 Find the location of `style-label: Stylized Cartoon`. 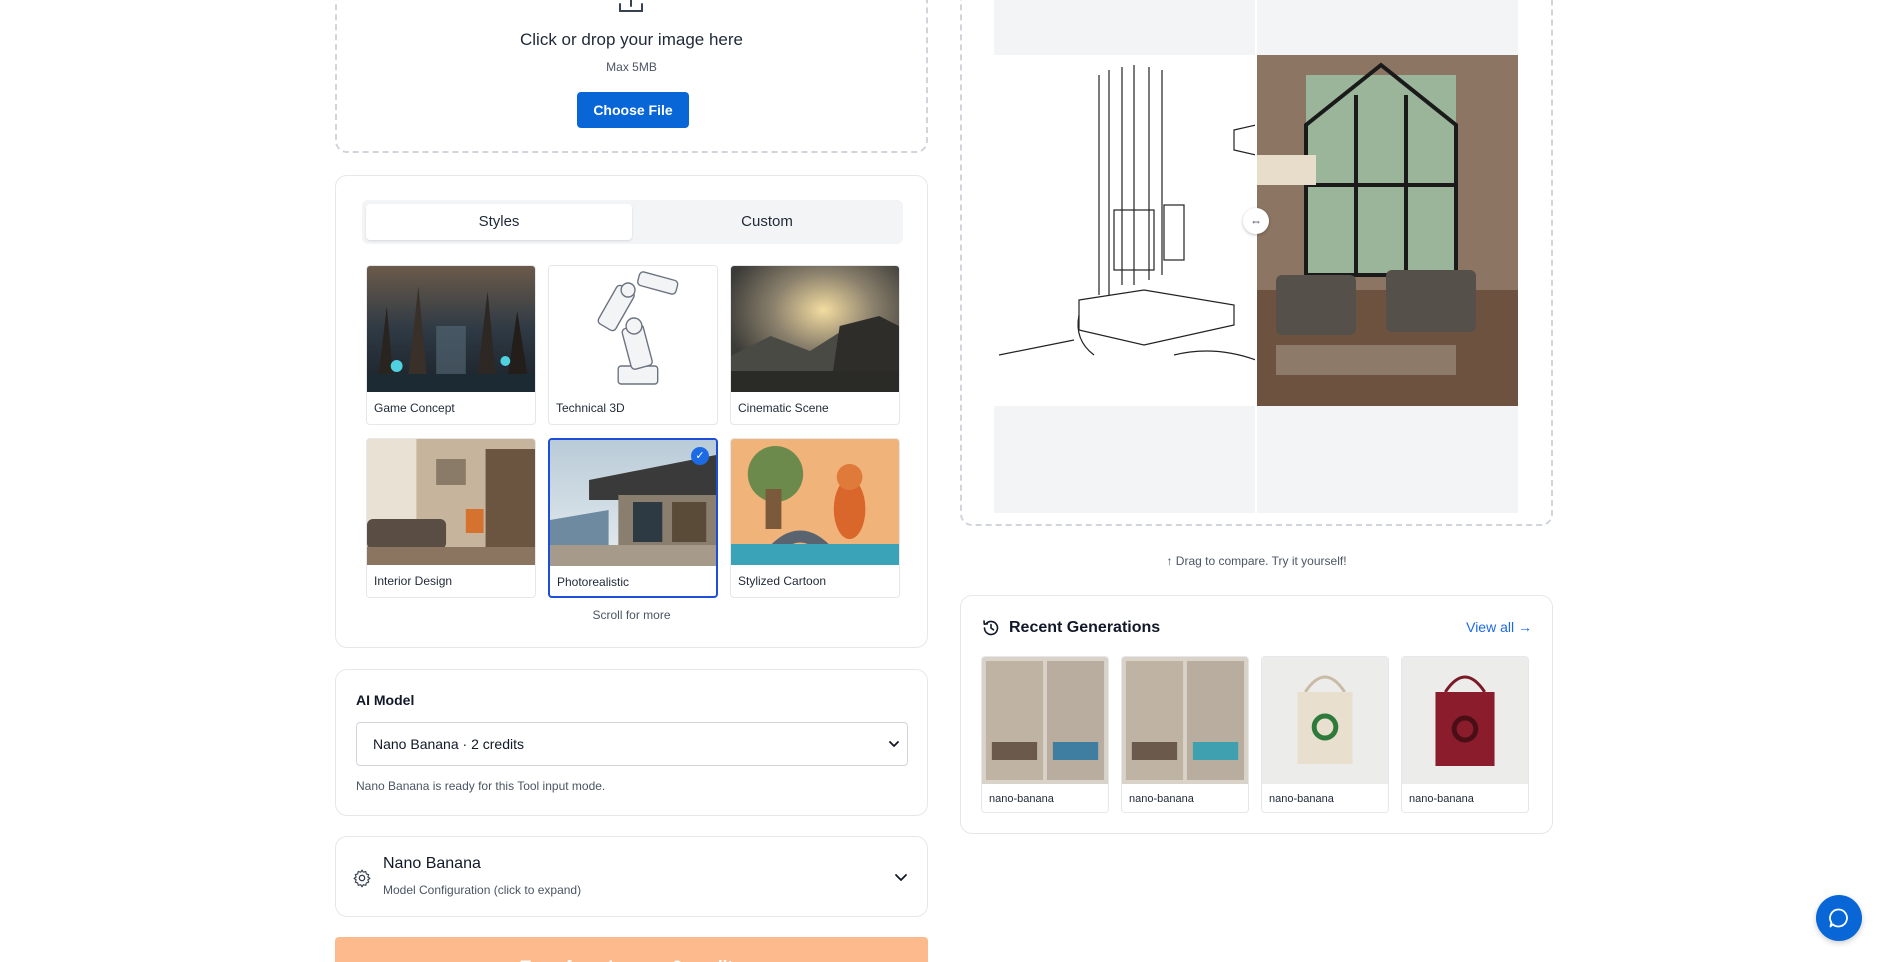

style-label: Stylized Cartoon is located at coordinates (782, 581).